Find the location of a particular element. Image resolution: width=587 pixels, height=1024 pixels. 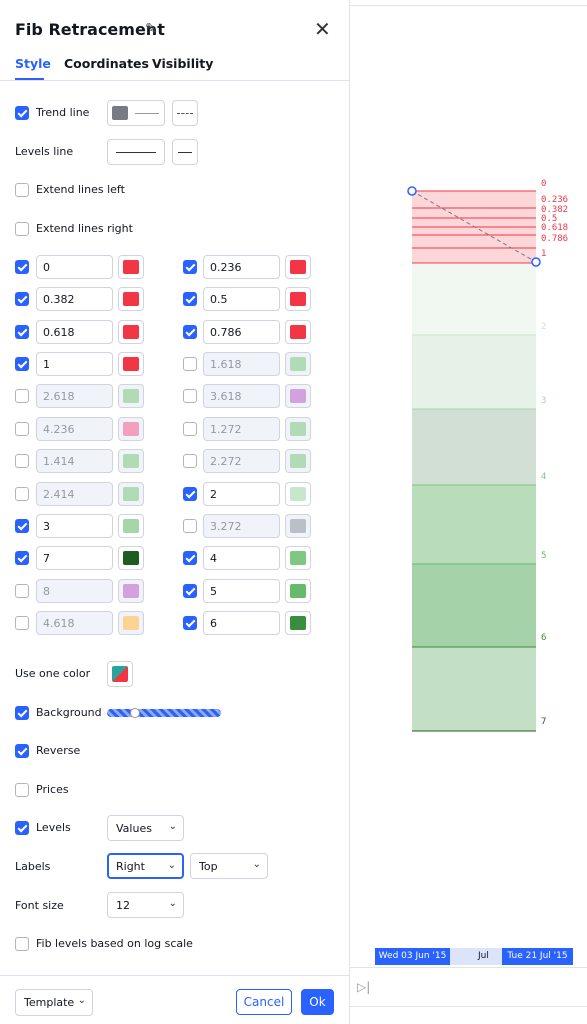

level-value-input: 3 is located at coordinates (74, 526).